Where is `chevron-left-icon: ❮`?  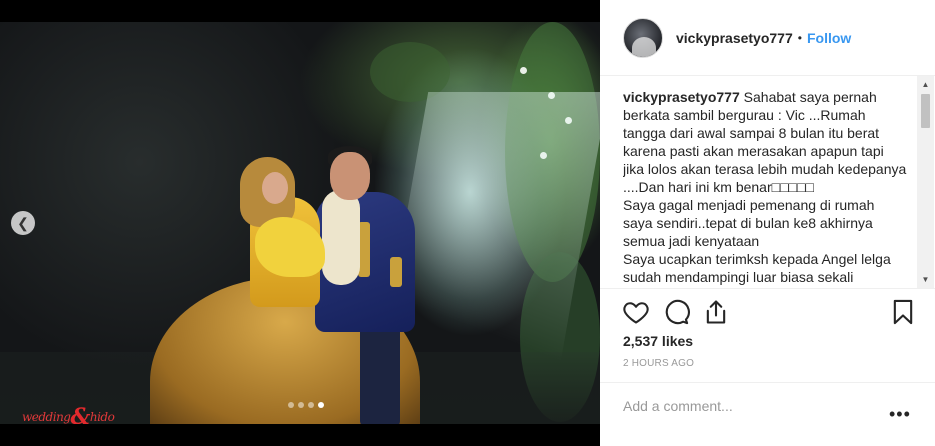
chevron-left-icon: ❮ is located at coordinates (23, 223).